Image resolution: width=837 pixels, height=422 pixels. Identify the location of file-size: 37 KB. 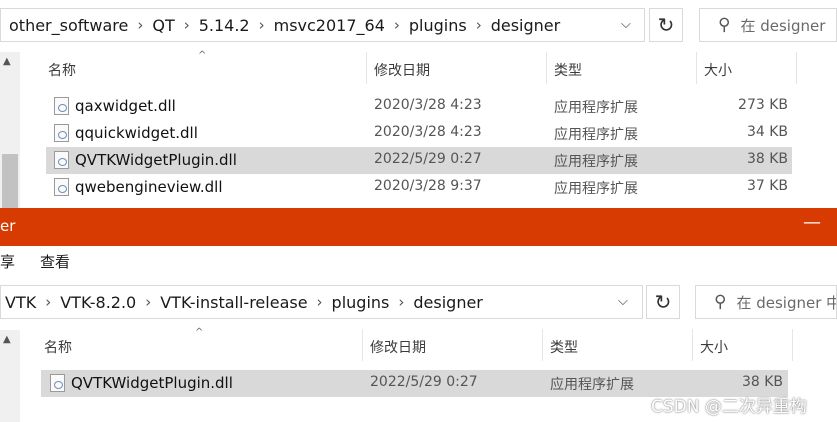
(767, 186).